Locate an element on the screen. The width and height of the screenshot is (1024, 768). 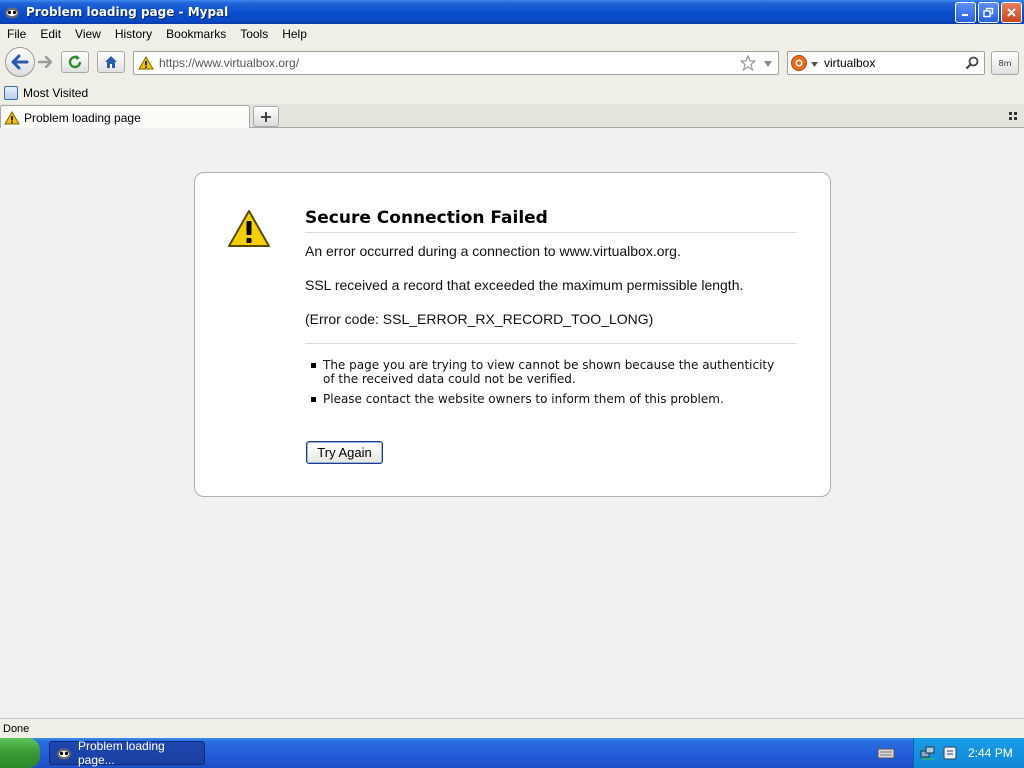
menu-help: Help is located at coordinates (294, 34).